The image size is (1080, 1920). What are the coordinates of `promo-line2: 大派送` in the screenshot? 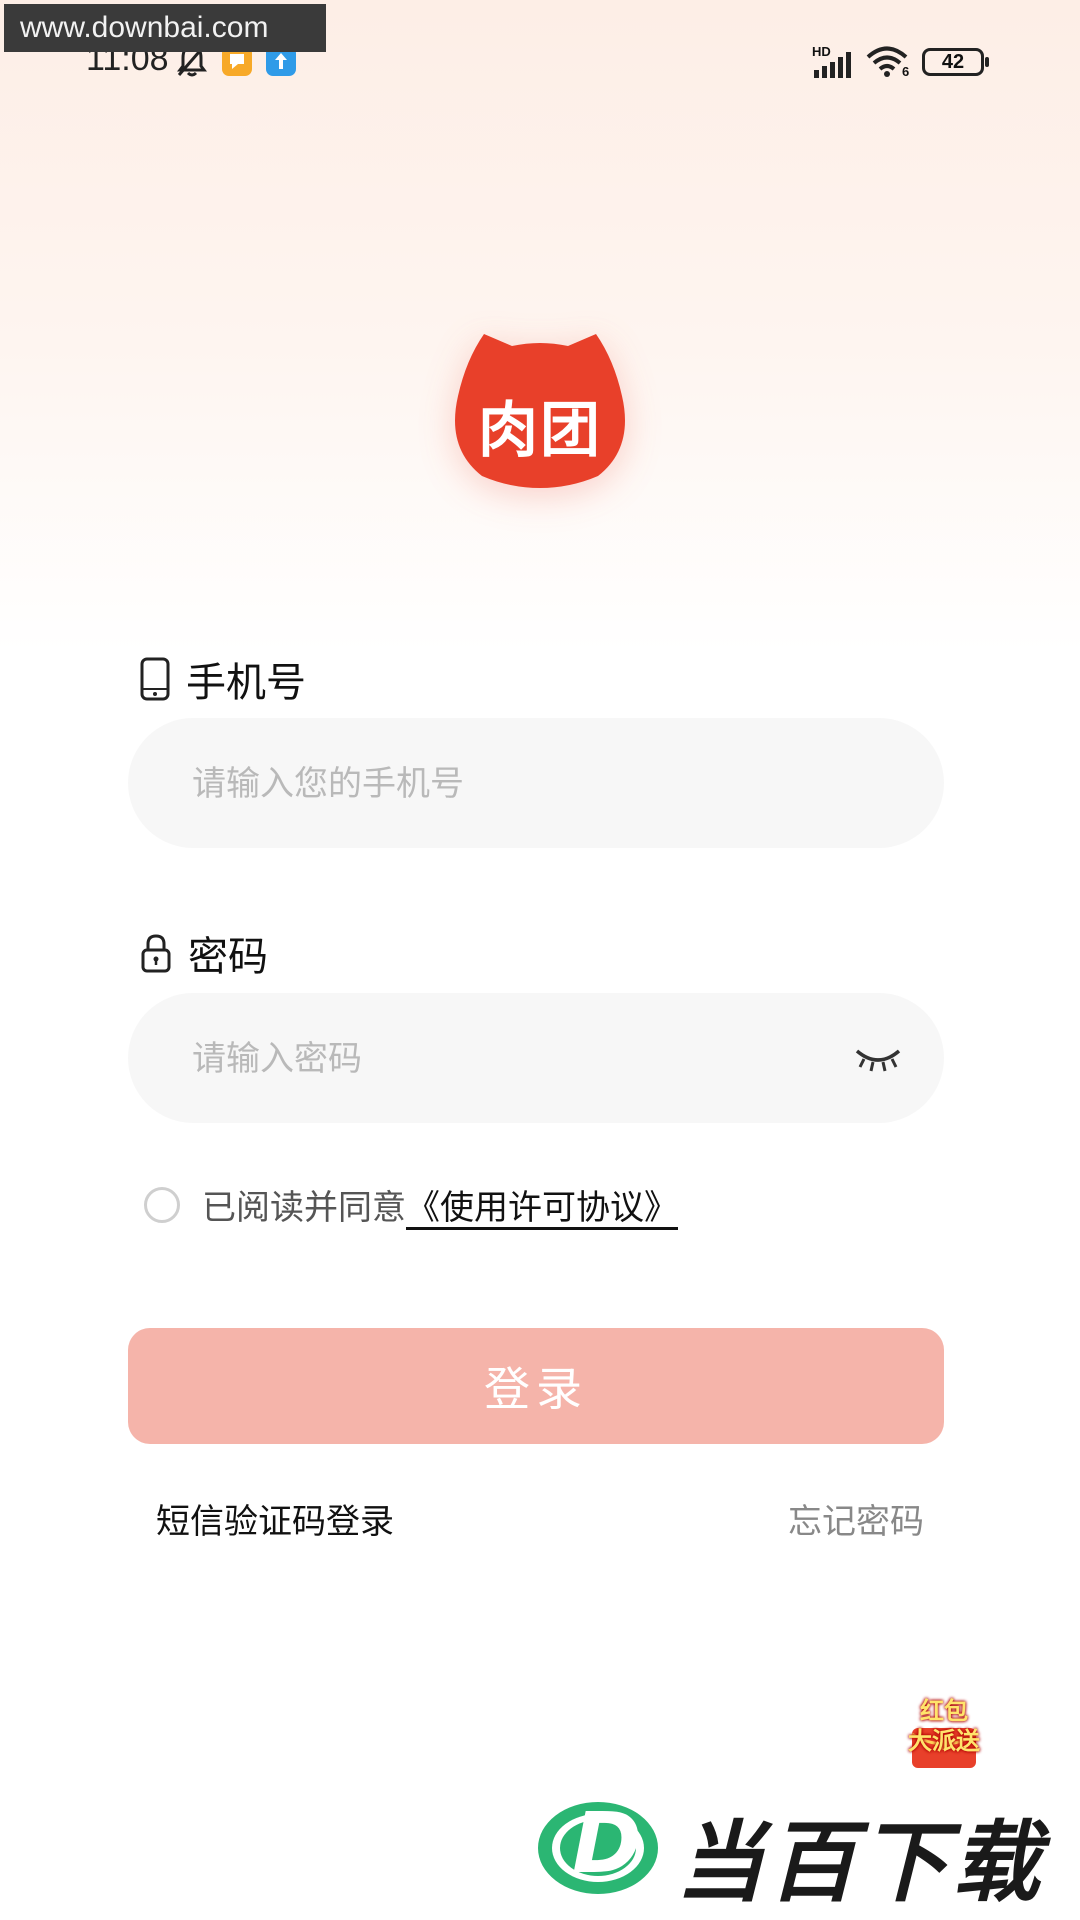 It's located at (944, 1741).